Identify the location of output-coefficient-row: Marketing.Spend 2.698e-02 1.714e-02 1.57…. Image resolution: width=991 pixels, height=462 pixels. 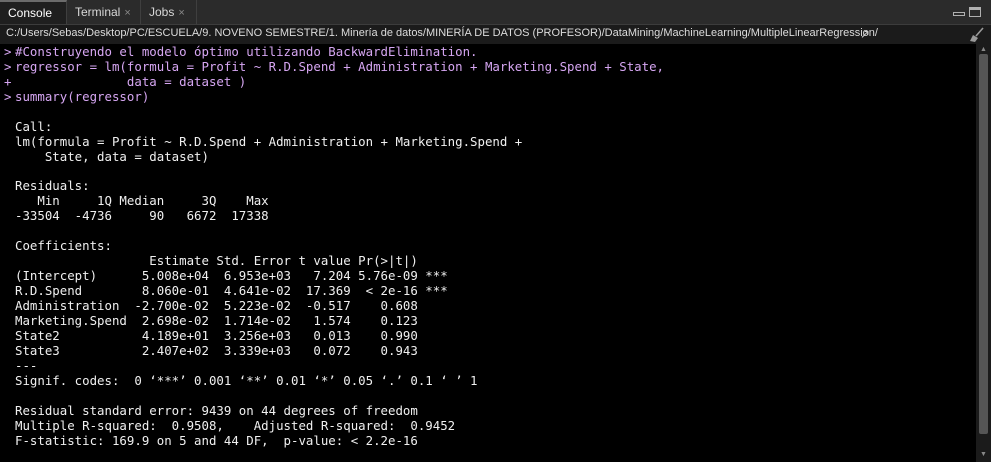
(231, 320).